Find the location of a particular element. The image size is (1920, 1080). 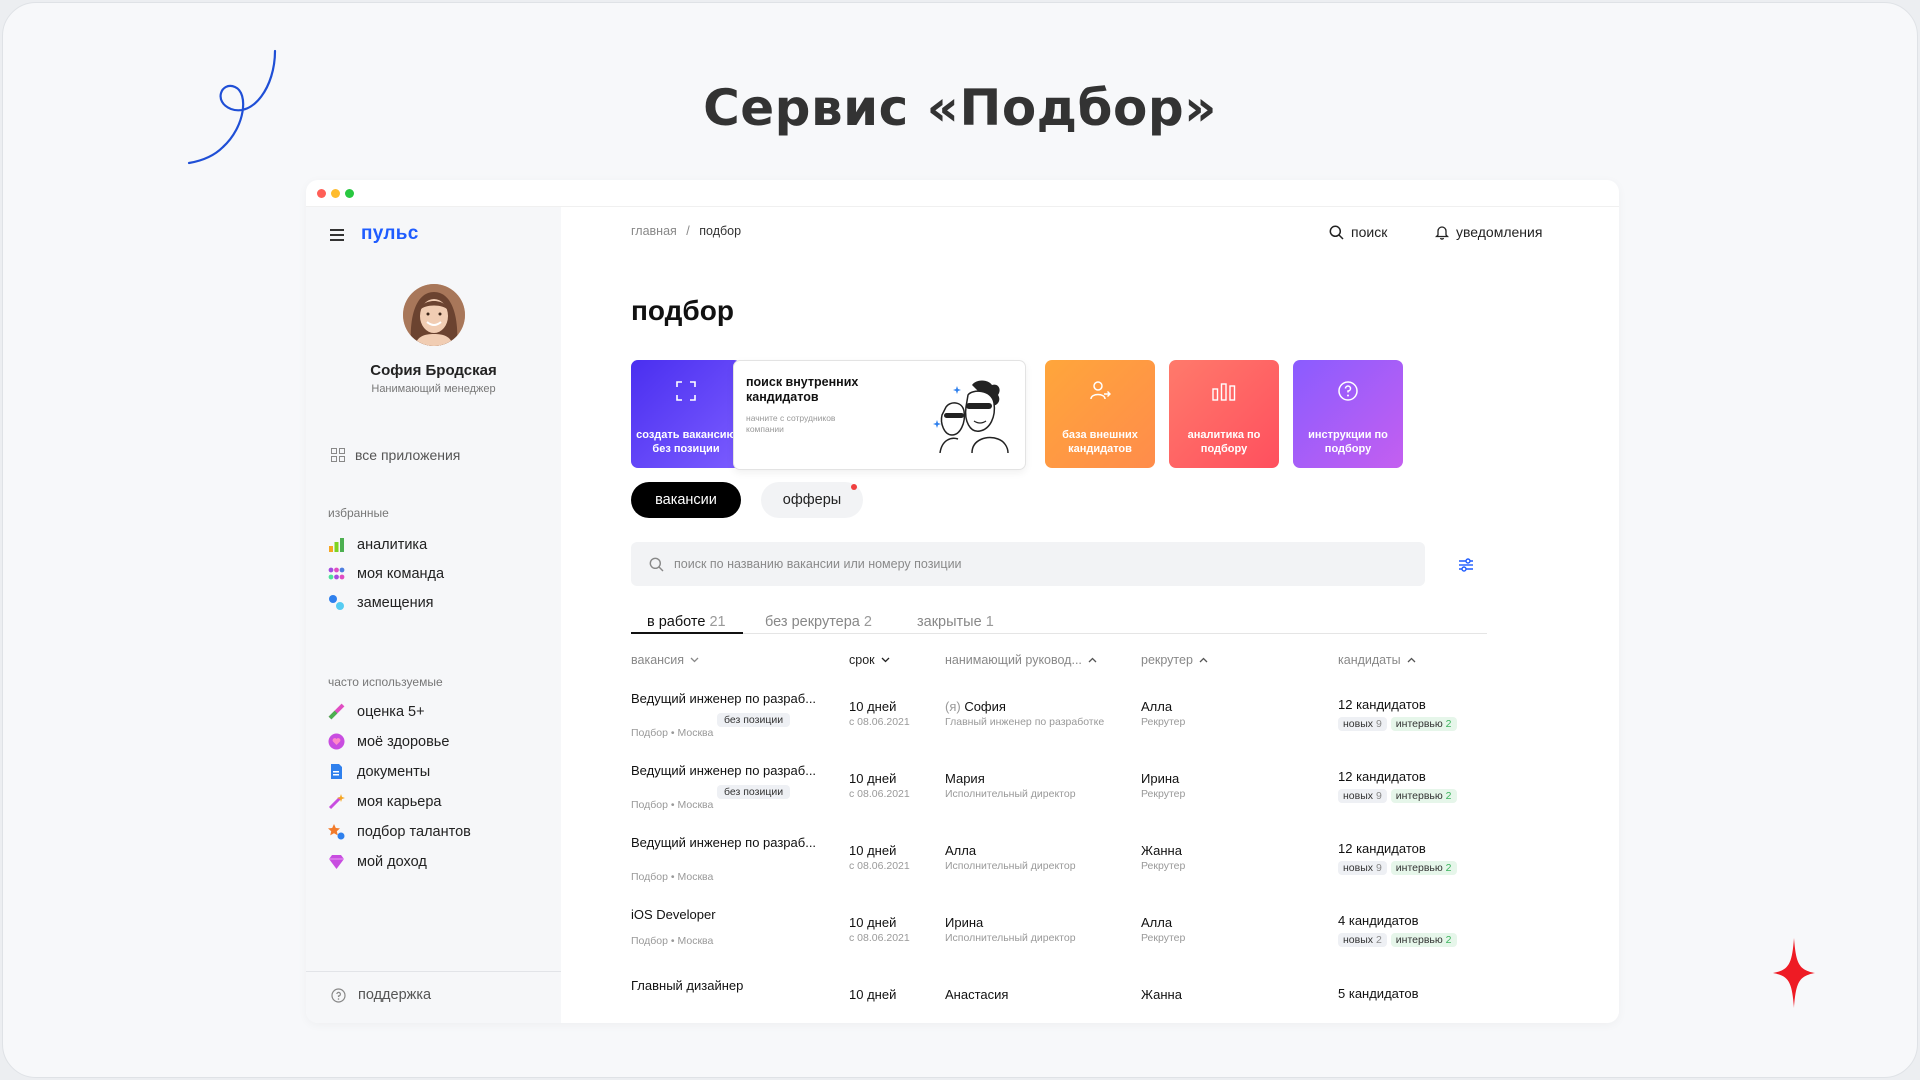

help-icon is located at coordinates (338, 995).